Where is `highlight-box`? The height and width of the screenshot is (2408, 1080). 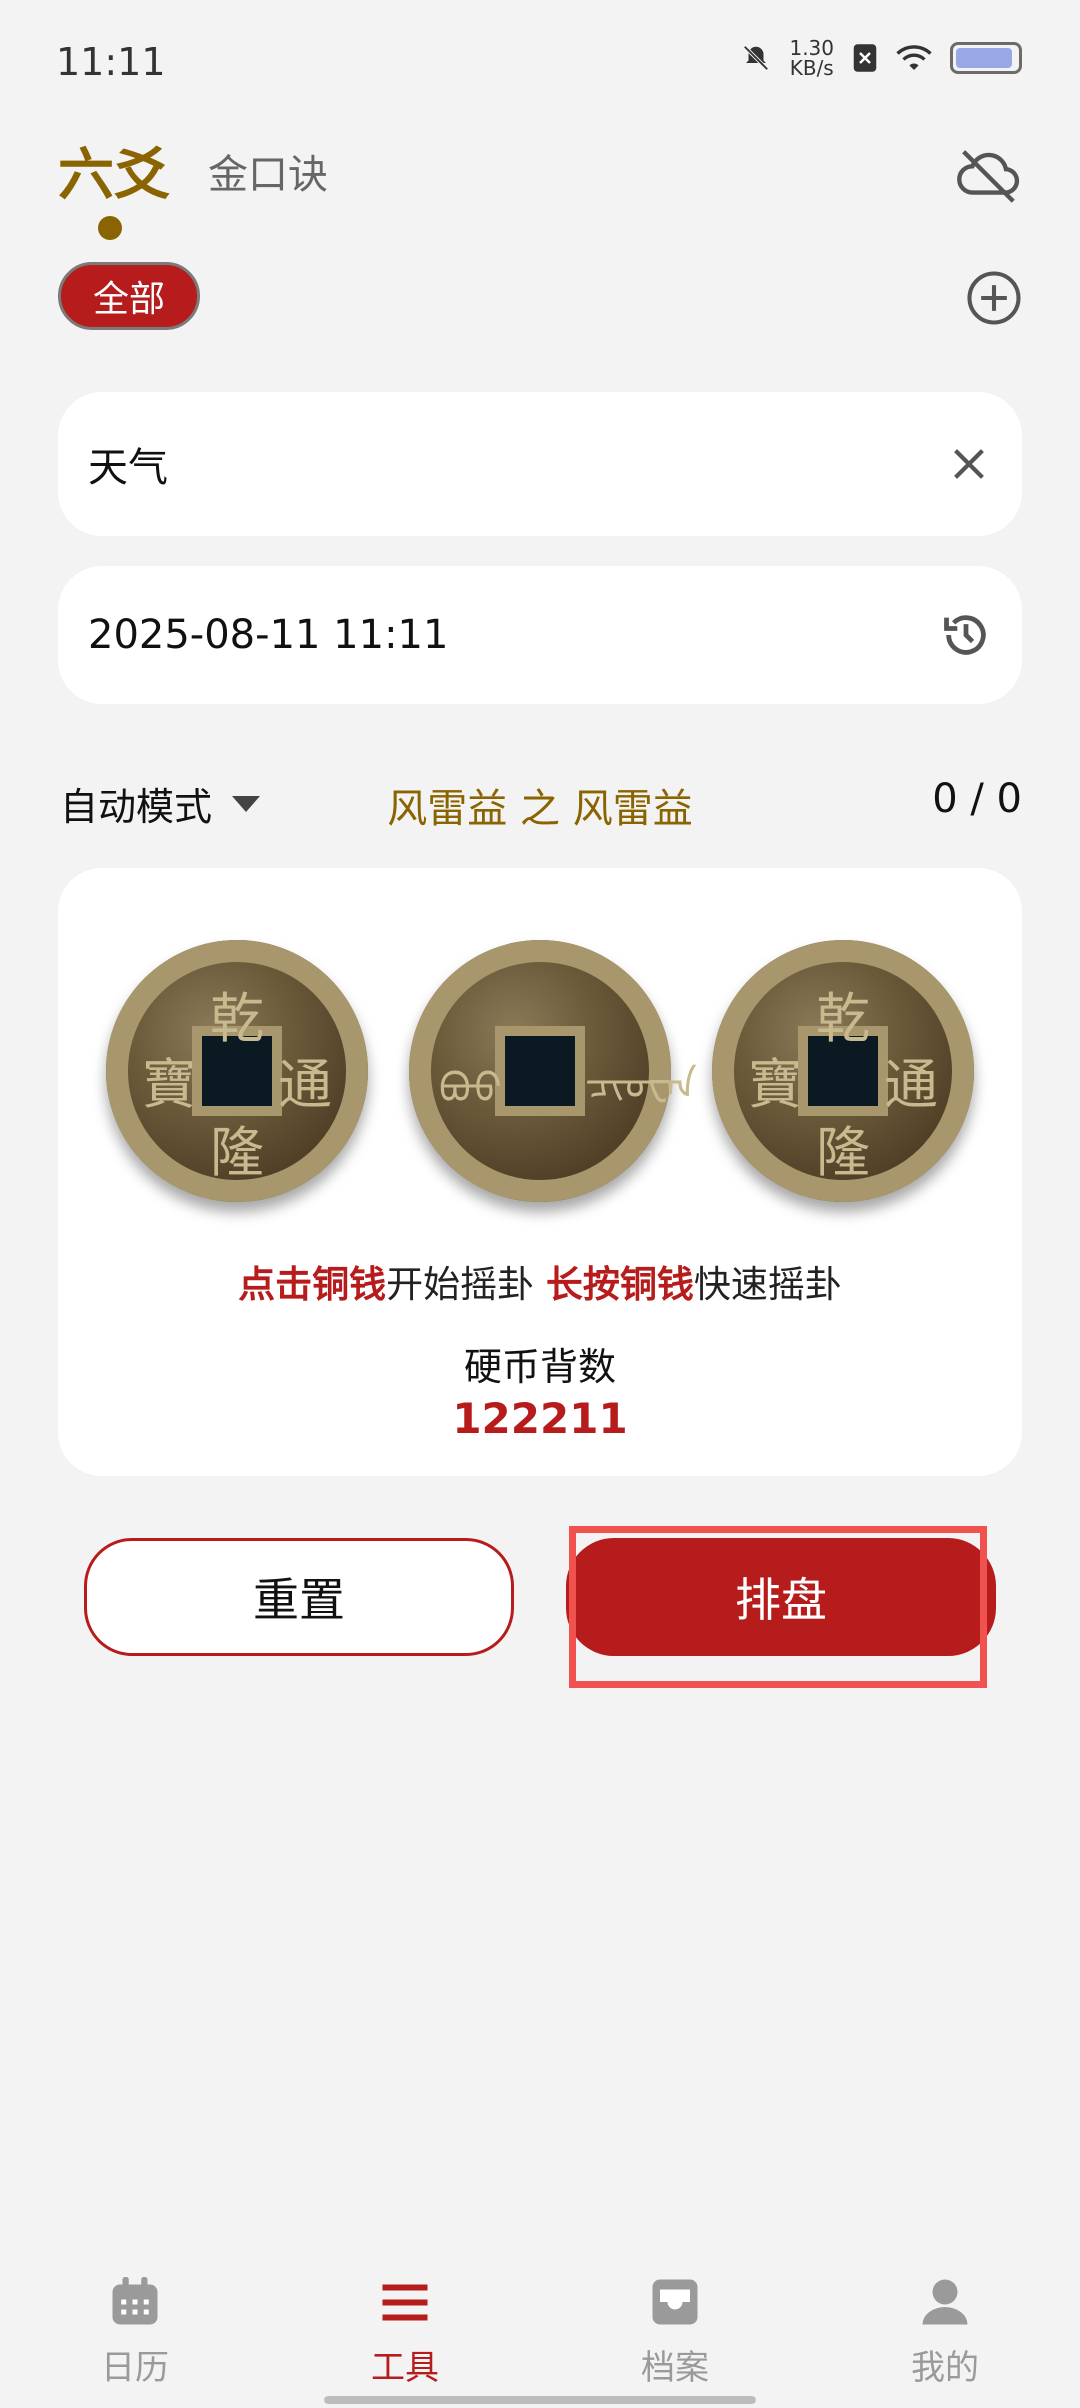
highlight-box is located at coordinates (778, 1607).